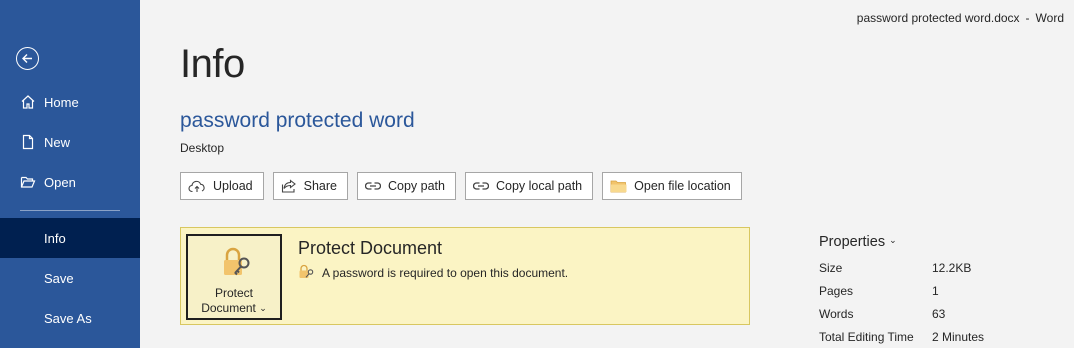 The image size is (1074, 348). I want to click on protect-document-label: Protect Document ⌄, so click(234, 301).